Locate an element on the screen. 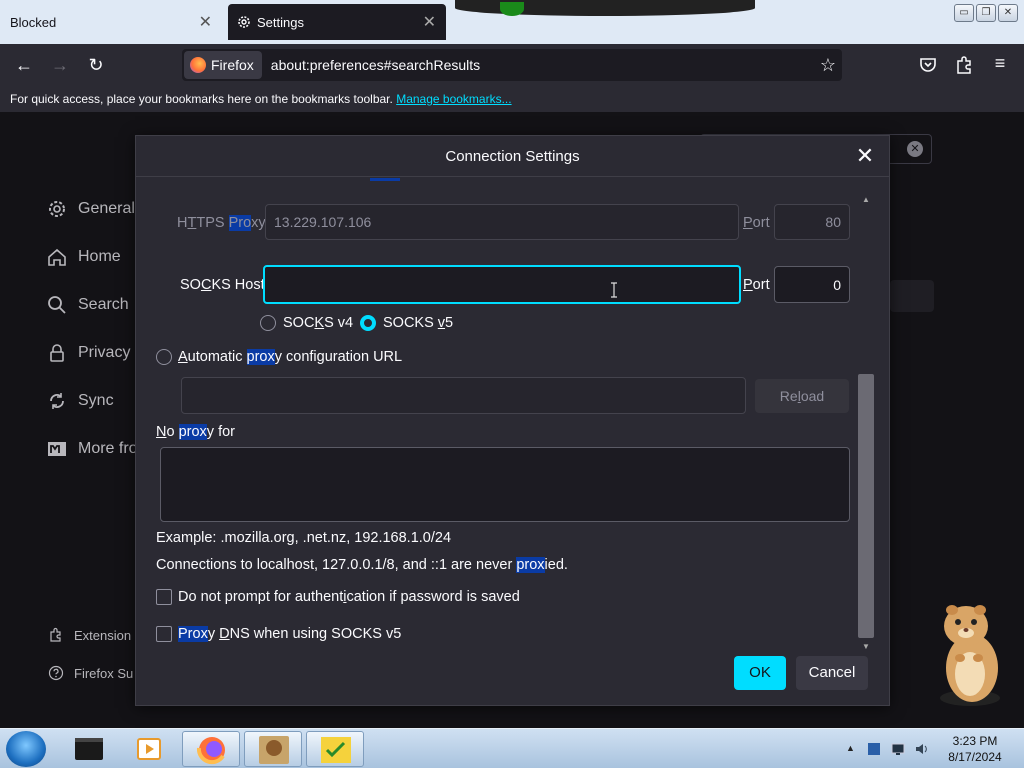  taskbar-firefox-button is located at coordinates (211, 749).